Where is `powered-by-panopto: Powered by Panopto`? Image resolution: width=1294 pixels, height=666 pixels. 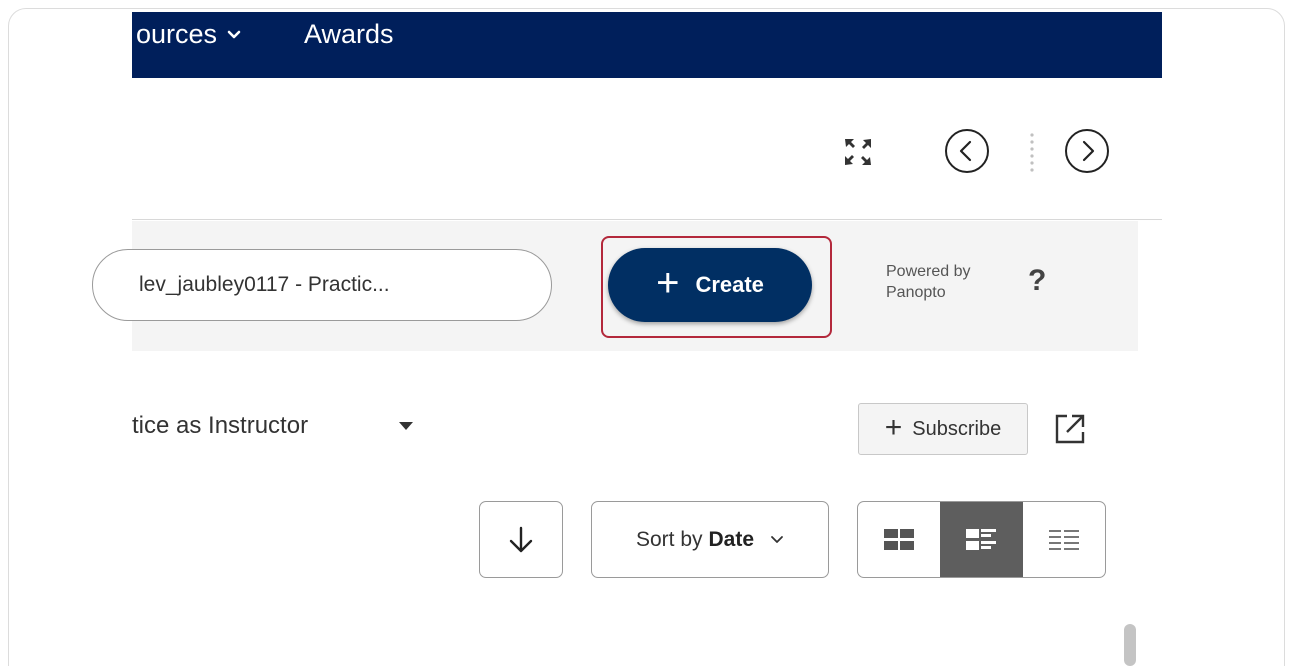
powered-by-panopto: Powered by Panopto is located at coordinates (928, 282).